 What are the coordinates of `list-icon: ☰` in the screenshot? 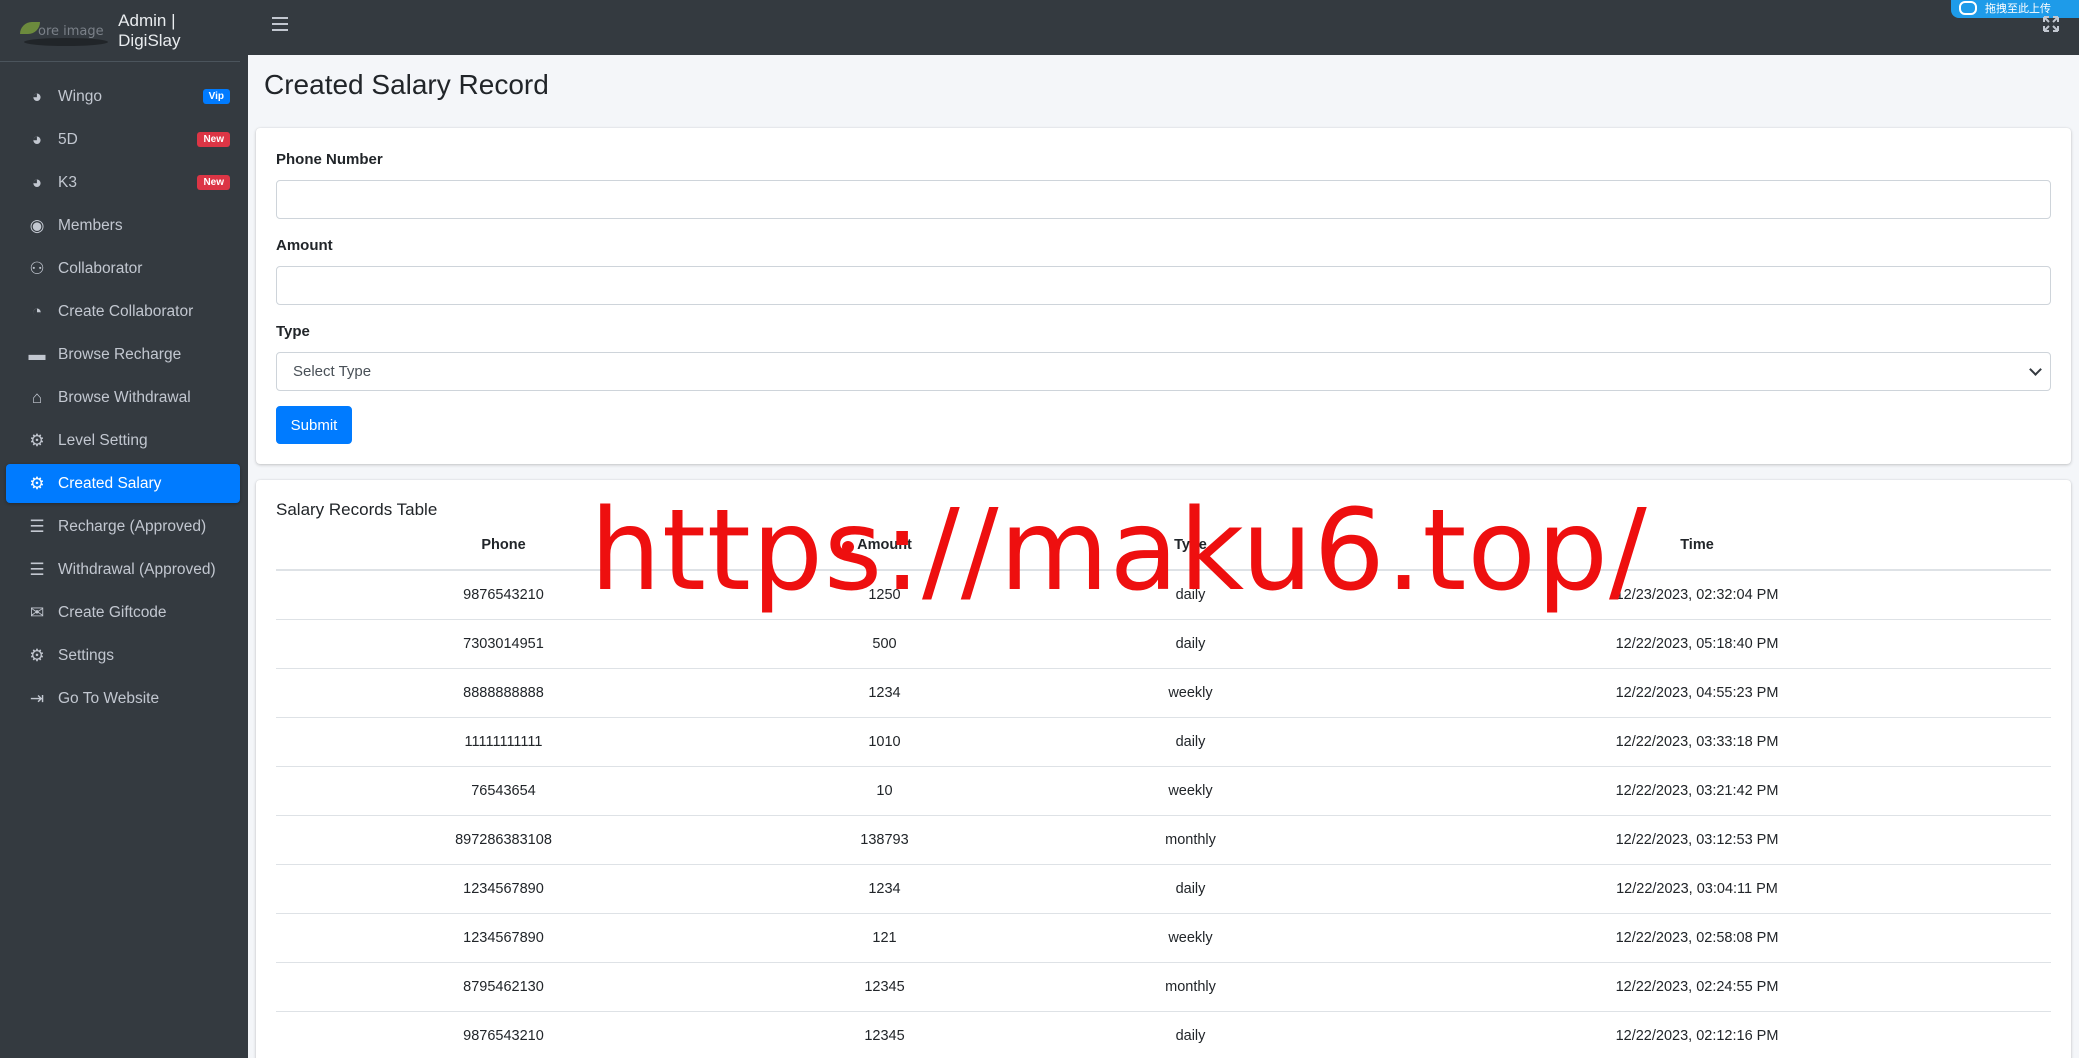 It's located at (37, 569).